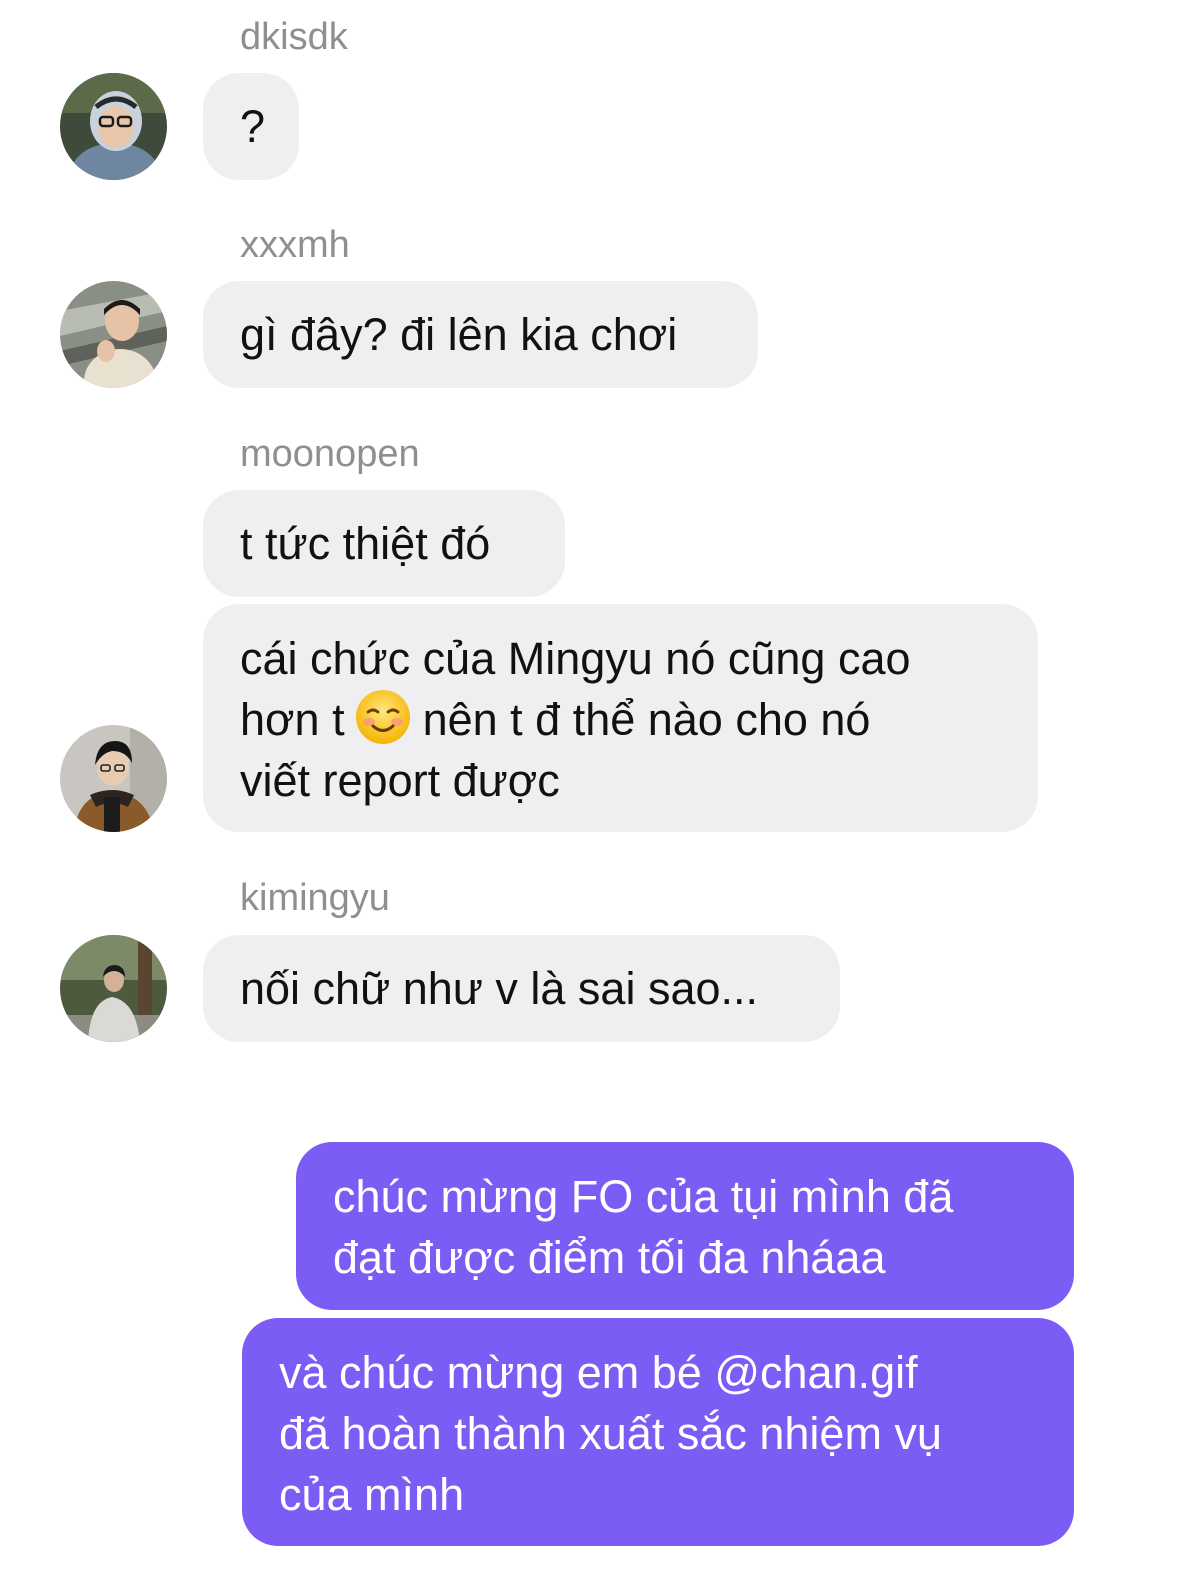  I want to click on message-text-line: đạt được điểm tối đa nháaa, so click(609, 1257).